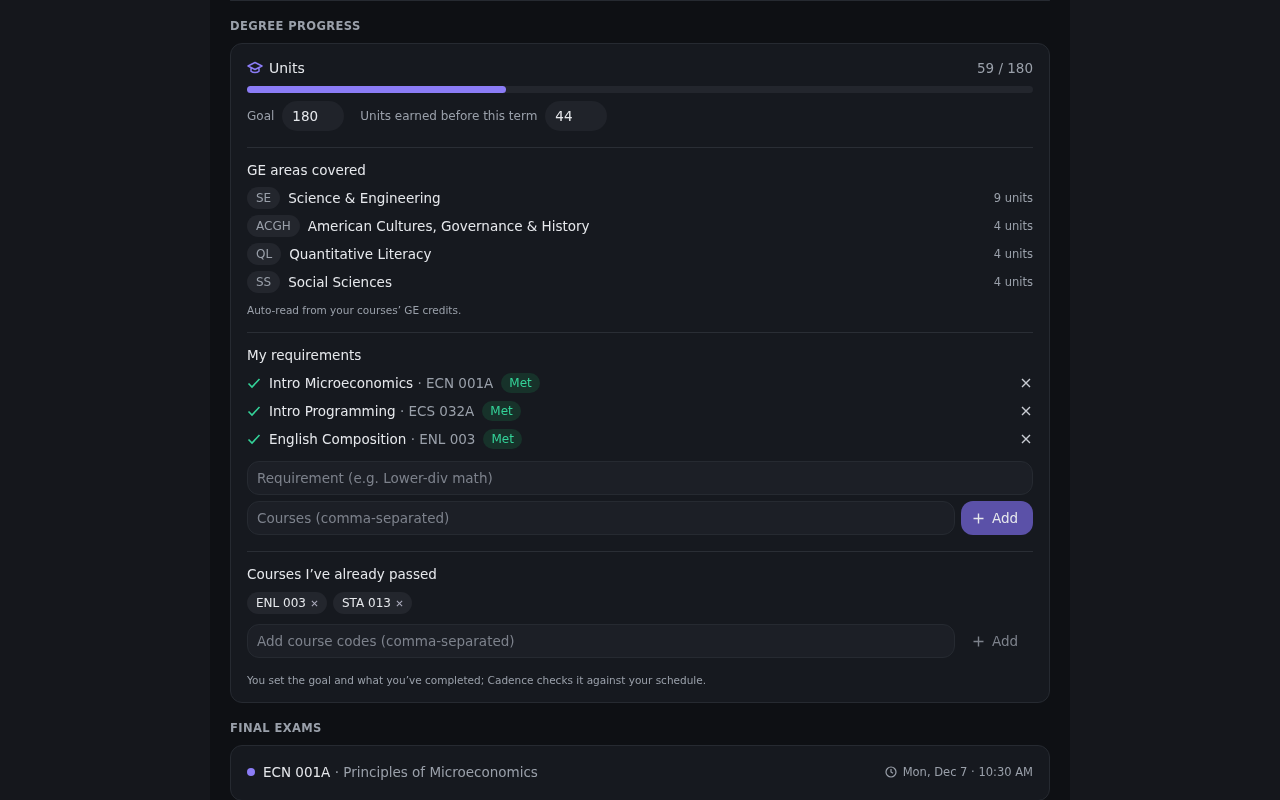  What do you see at coordinates (261, 116) in the screenshot?
I see `goal-label: Goal` at bounding box center [261, 116].